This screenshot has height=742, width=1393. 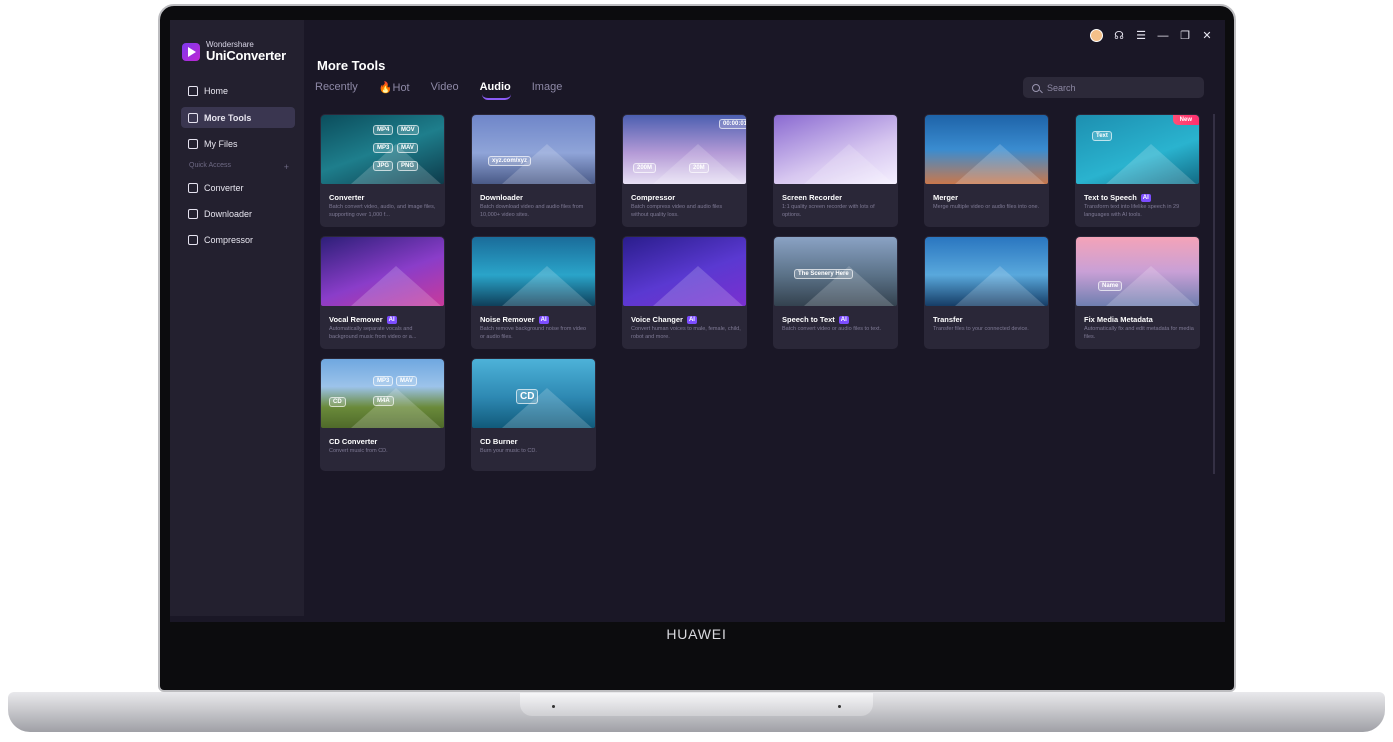 I want to click on tool-title: Screen Recorder, so click(x=812, y=197).